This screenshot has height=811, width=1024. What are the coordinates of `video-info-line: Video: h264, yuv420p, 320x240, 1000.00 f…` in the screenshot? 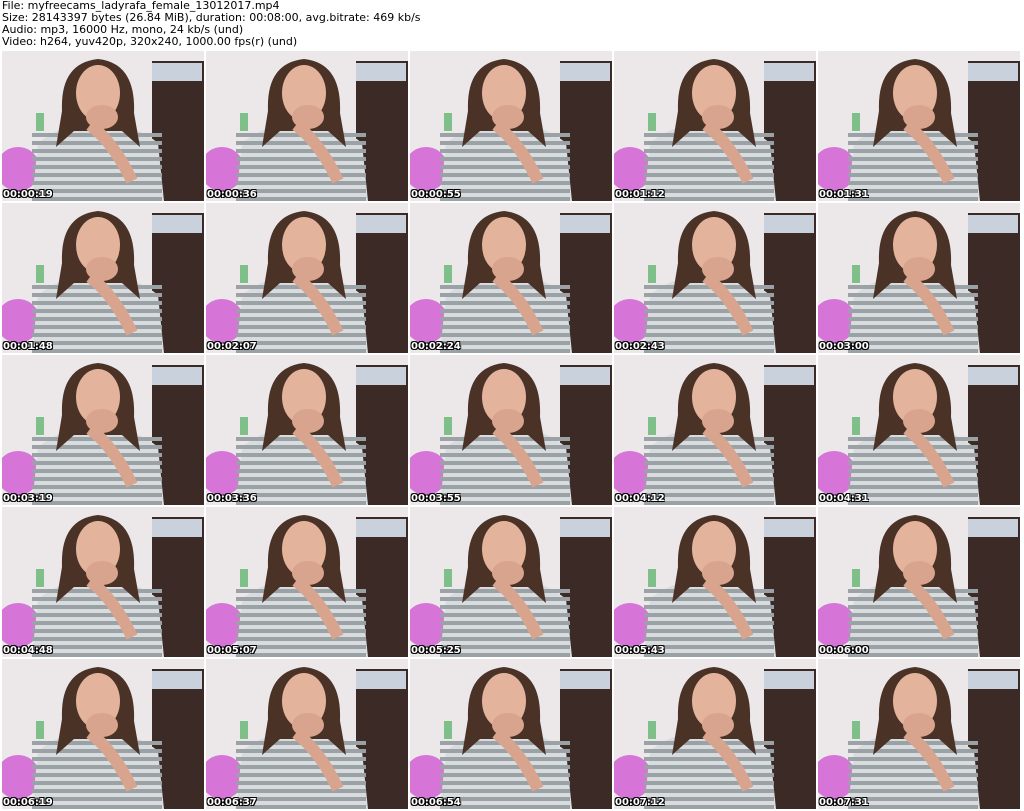 It's located at (150, 41).